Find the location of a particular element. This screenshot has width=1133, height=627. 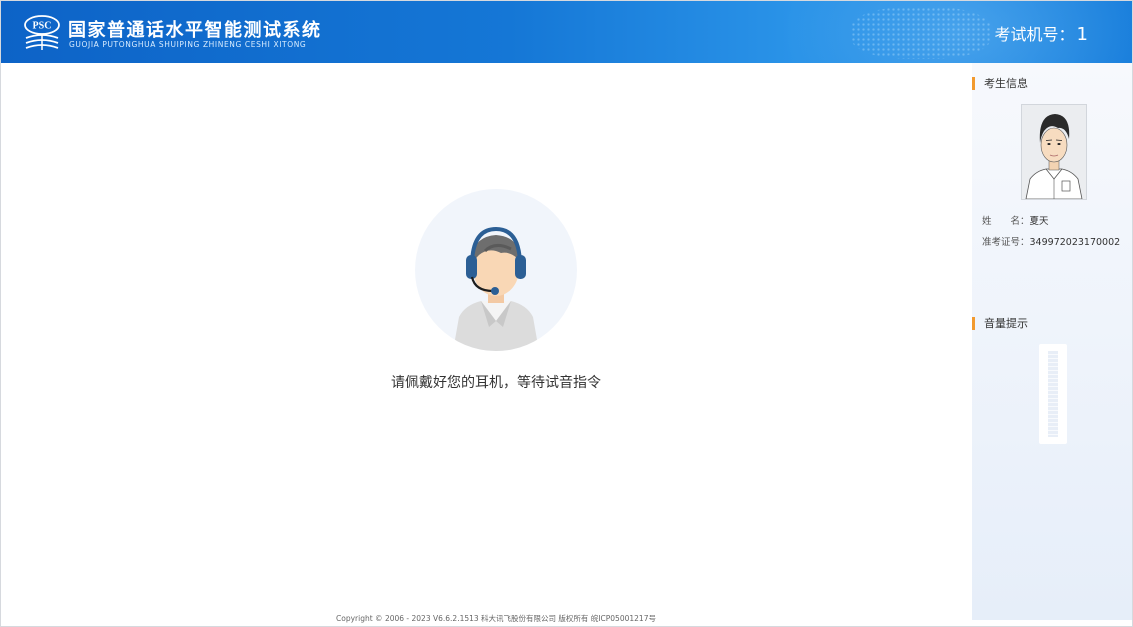

machine-number: 考试机号： 1 is located at coordinates (1041, 33).